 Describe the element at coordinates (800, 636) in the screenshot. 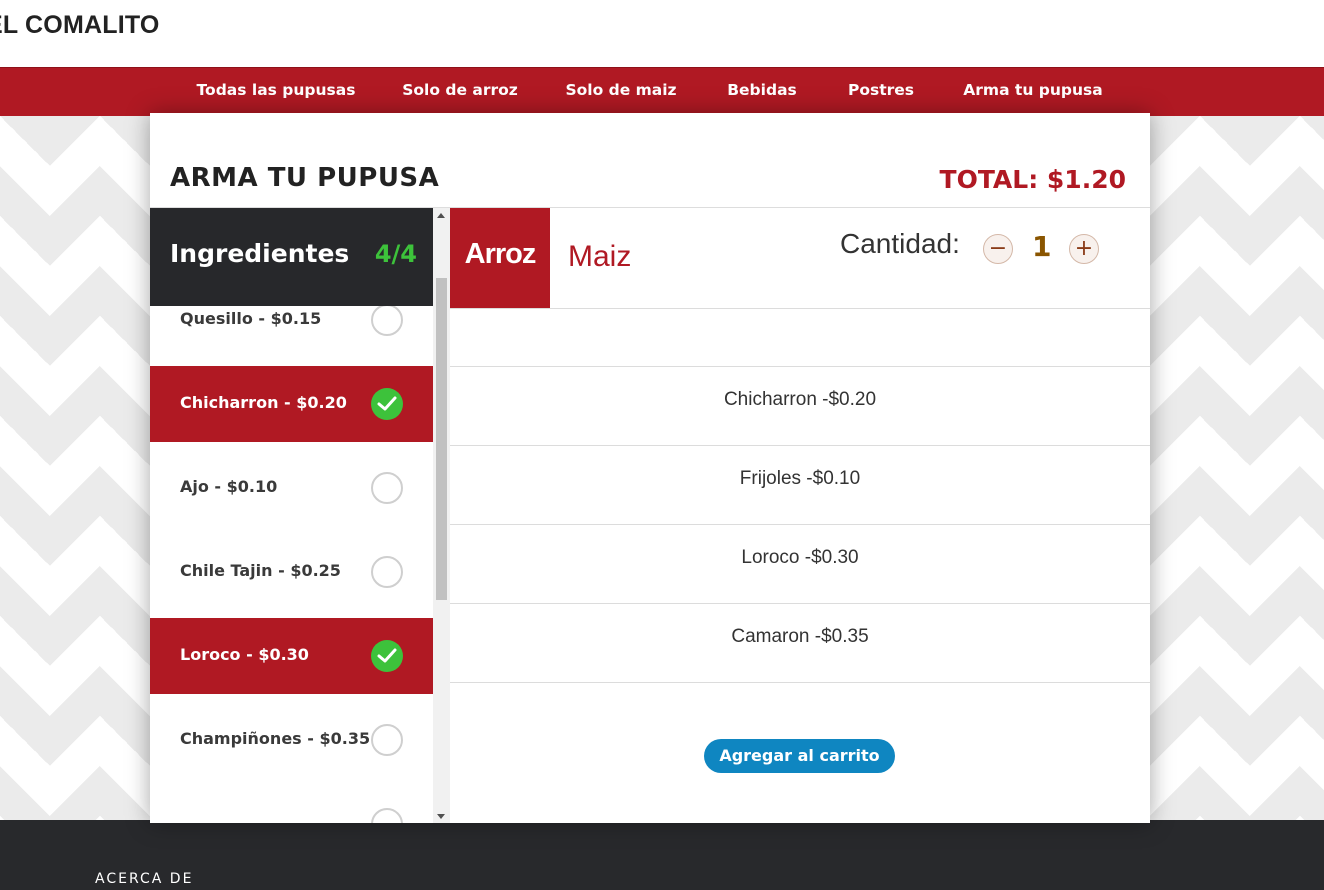

I see `selected-ingredient-item: Camaron -$0.35` at that location.